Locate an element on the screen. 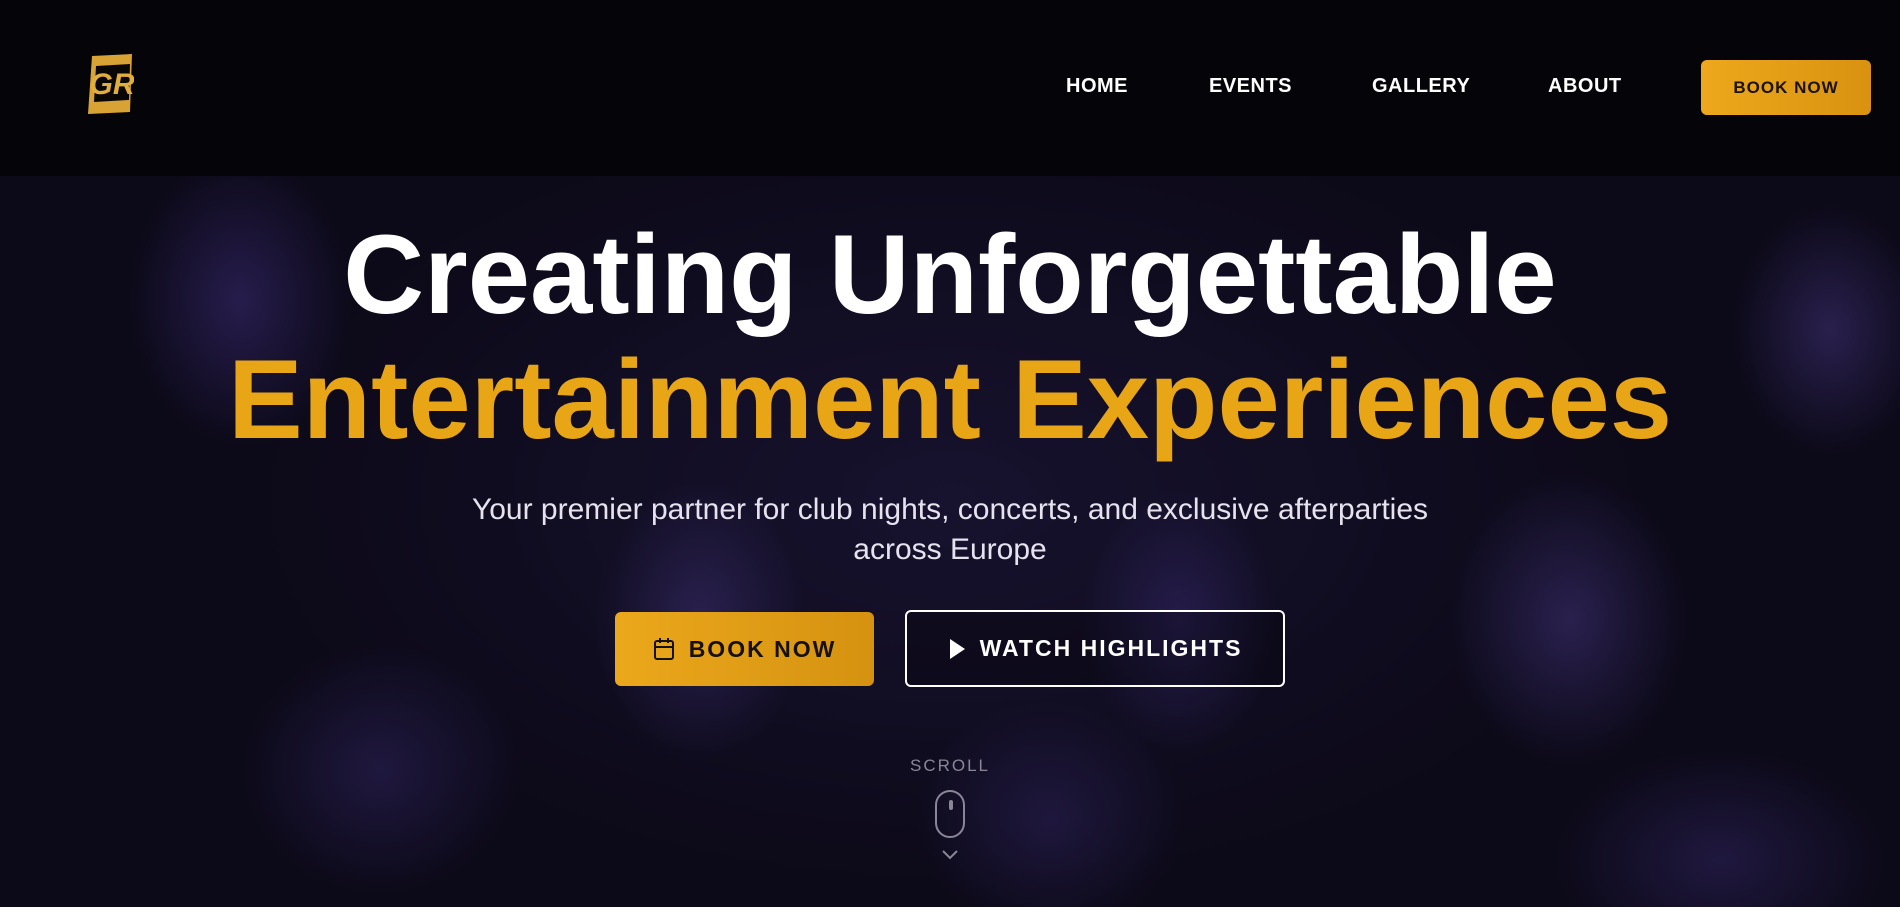 The image size is (1900, 907). logo-text: GR is located at coordinates (112, 84).